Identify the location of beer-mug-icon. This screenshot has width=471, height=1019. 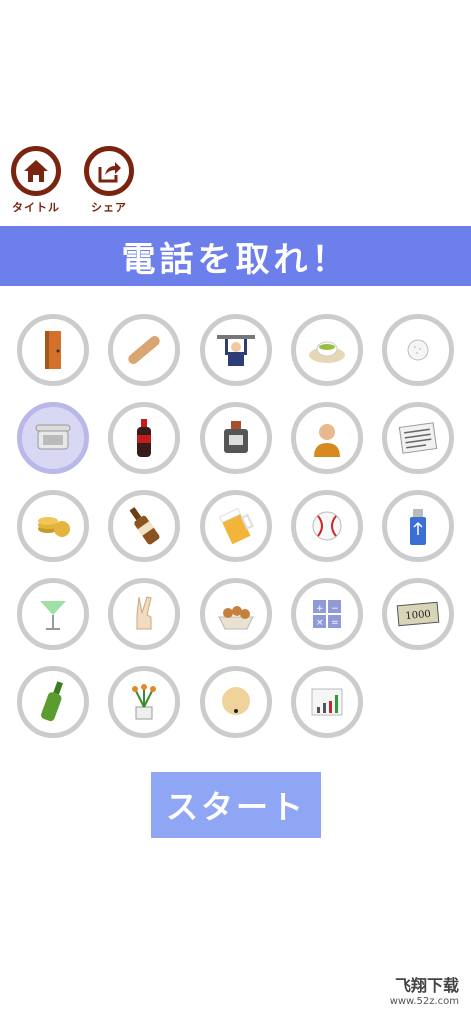
(236, 526).